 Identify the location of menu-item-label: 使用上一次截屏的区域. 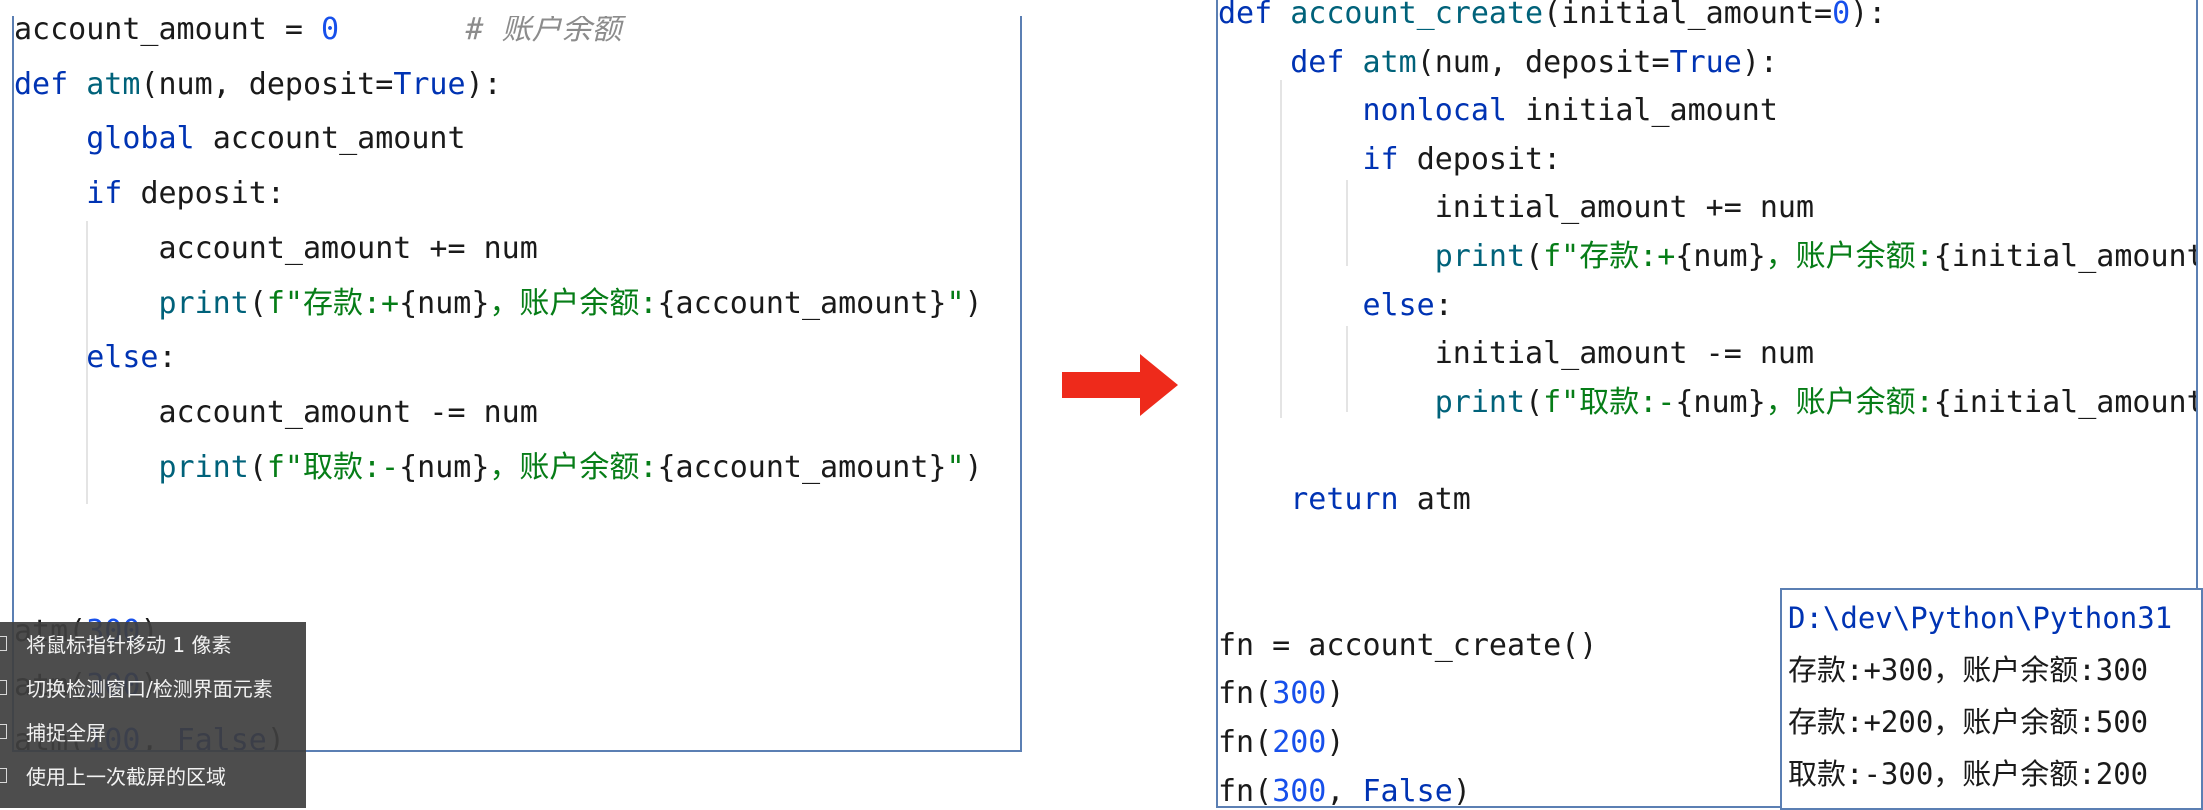
(126, 777).